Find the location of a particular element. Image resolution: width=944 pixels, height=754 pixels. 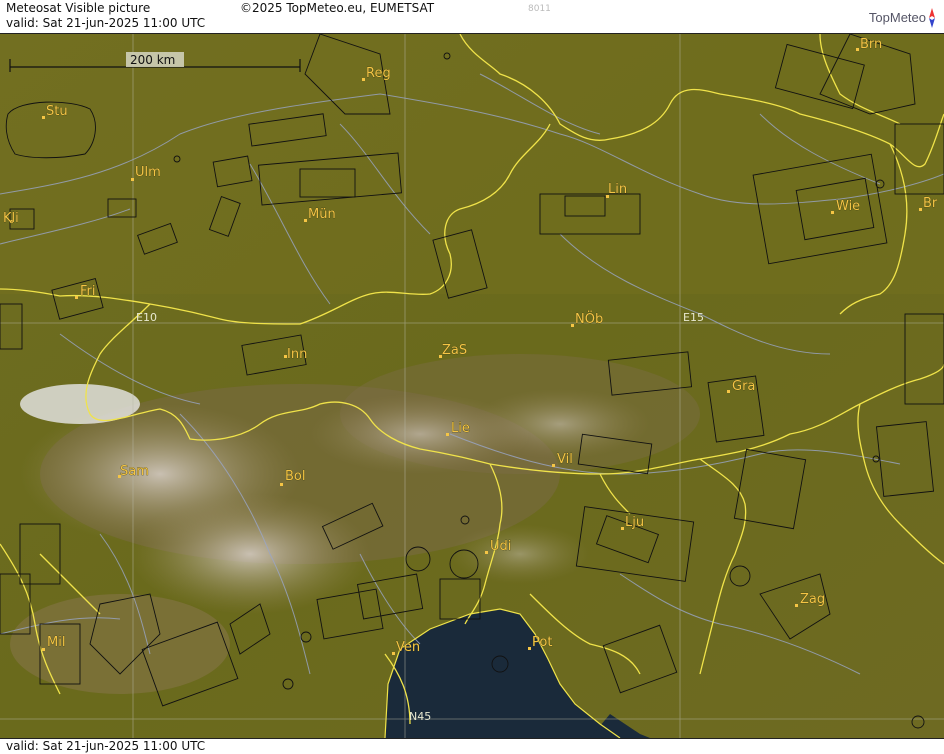

city-label: Reg is located at coordinates (378, 73).